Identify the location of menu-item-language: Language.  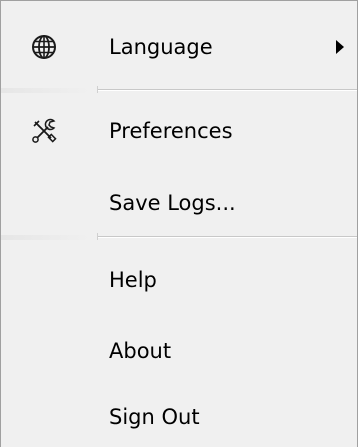
(179, 47).